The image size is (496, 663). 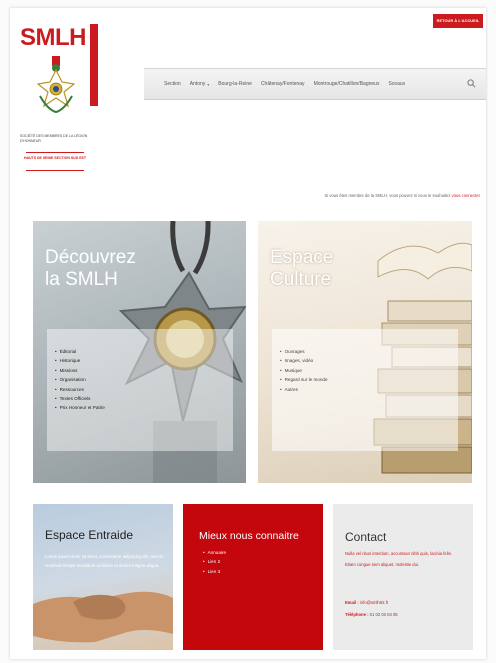 I want to click on list-item: Lien 2, so click(x=214, y=561).